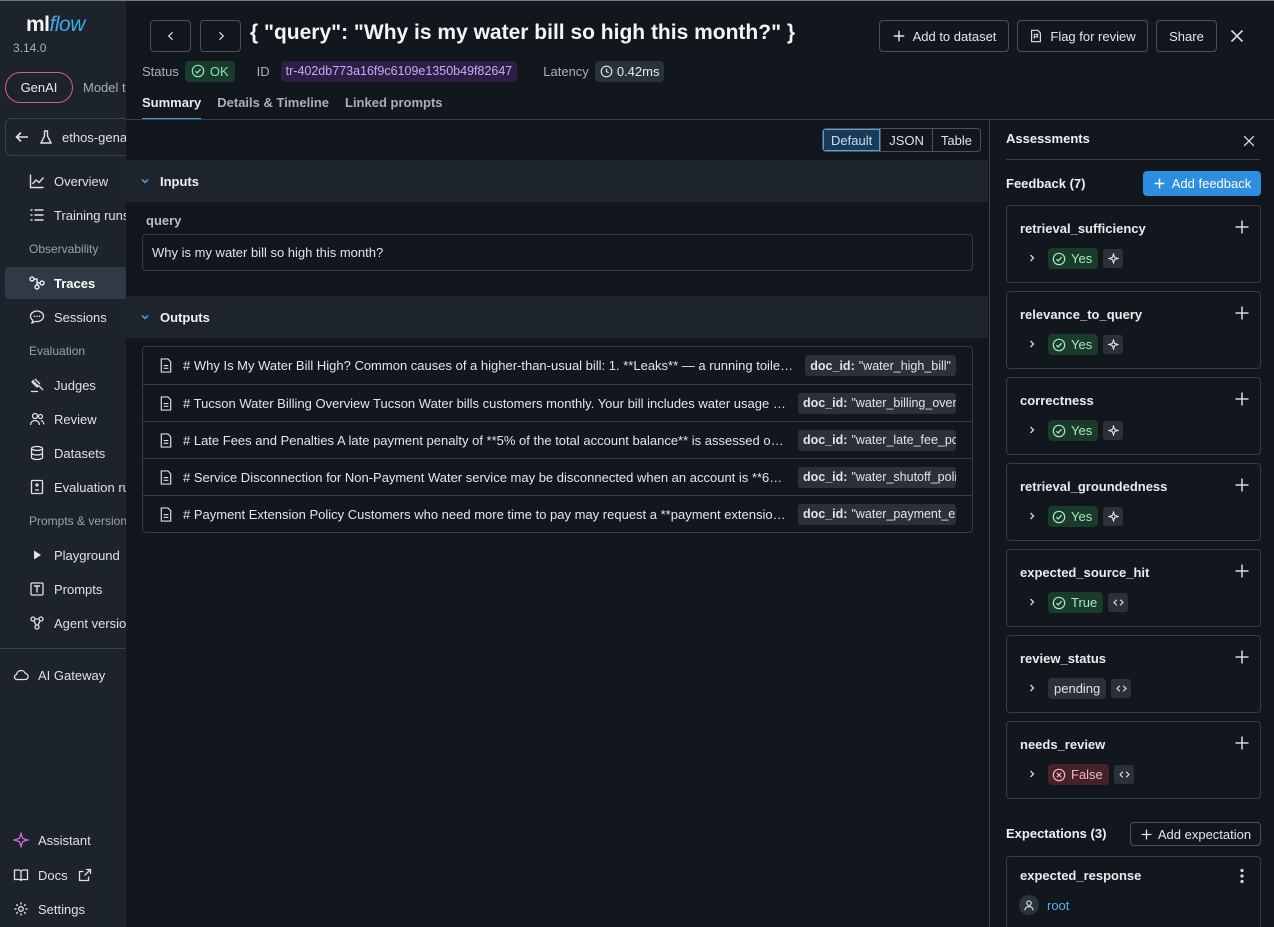 The width and height of the screenshot is (1274, 927). Describe the element at coordinates (1082, 344) in the screenshot. I see `feedback-value: Yes` at that location.